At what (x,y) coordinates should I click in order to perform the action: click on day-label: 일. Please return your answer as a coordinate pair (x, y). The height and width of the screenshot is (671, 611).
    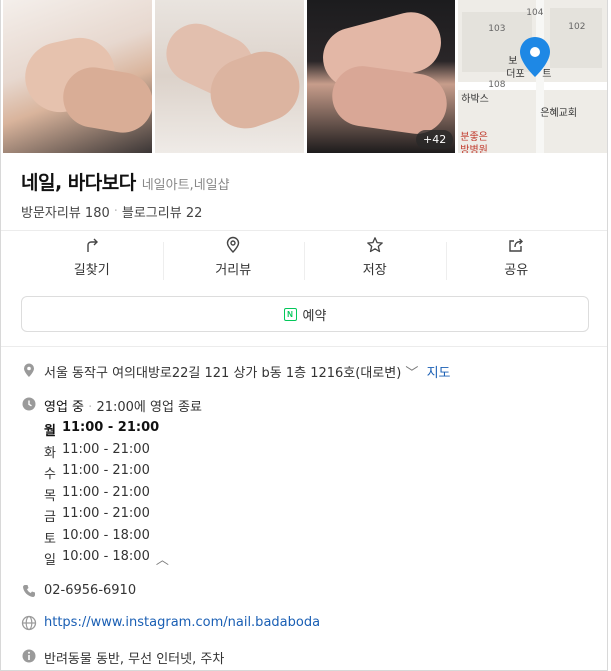
    Looking at the image, I should click on (50, 560).